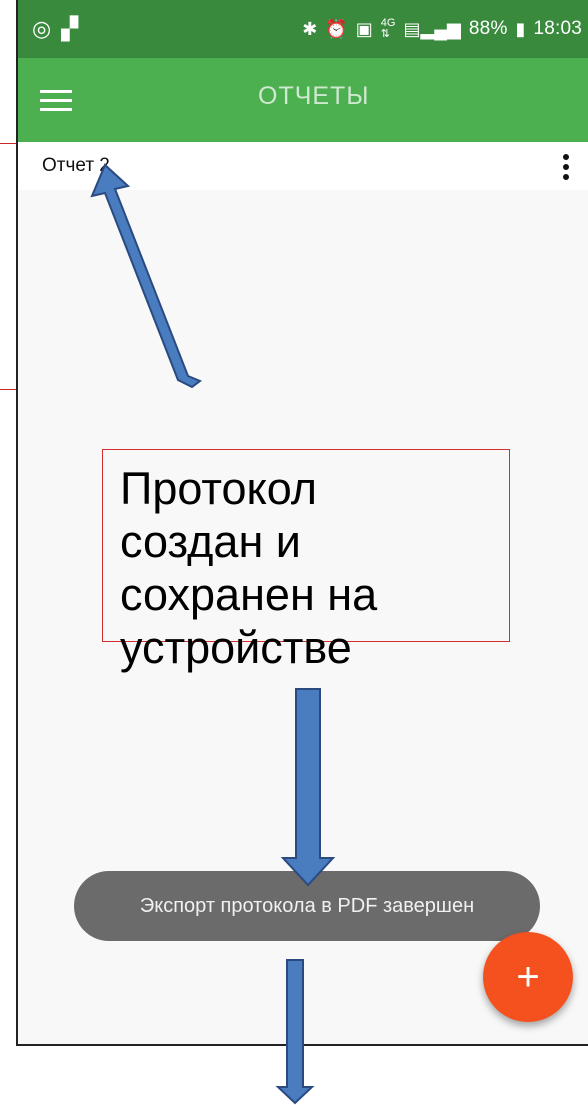  What do you see at coordinates (146, 276) in the screenshot?
I see `arrow-up-left` at bounding box center [146, 276].